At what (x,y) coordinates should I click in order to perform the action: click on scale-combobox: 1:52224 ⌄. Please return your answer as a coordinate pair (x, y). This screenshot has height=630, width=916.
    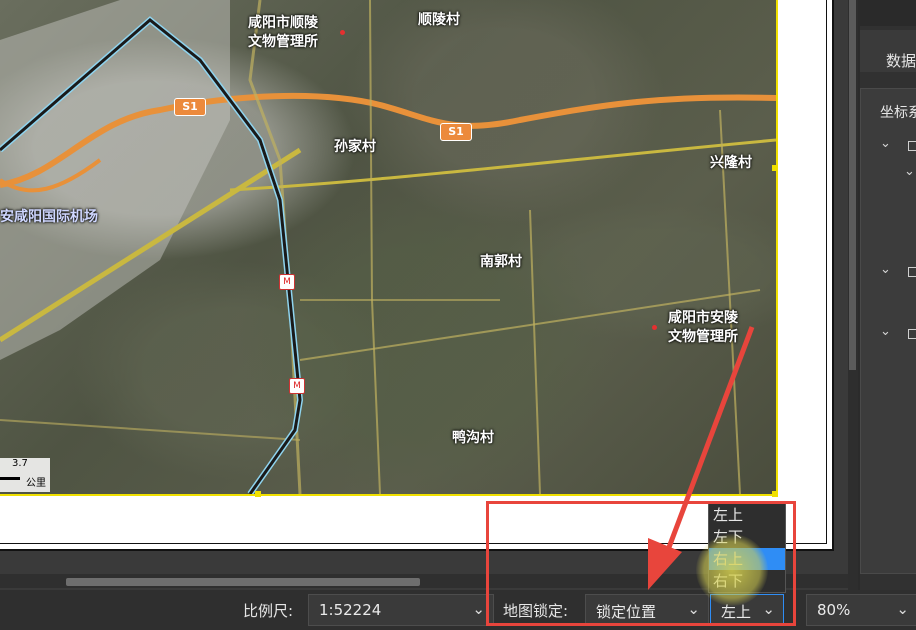
    Looking at the image, I should click on (401, 610).